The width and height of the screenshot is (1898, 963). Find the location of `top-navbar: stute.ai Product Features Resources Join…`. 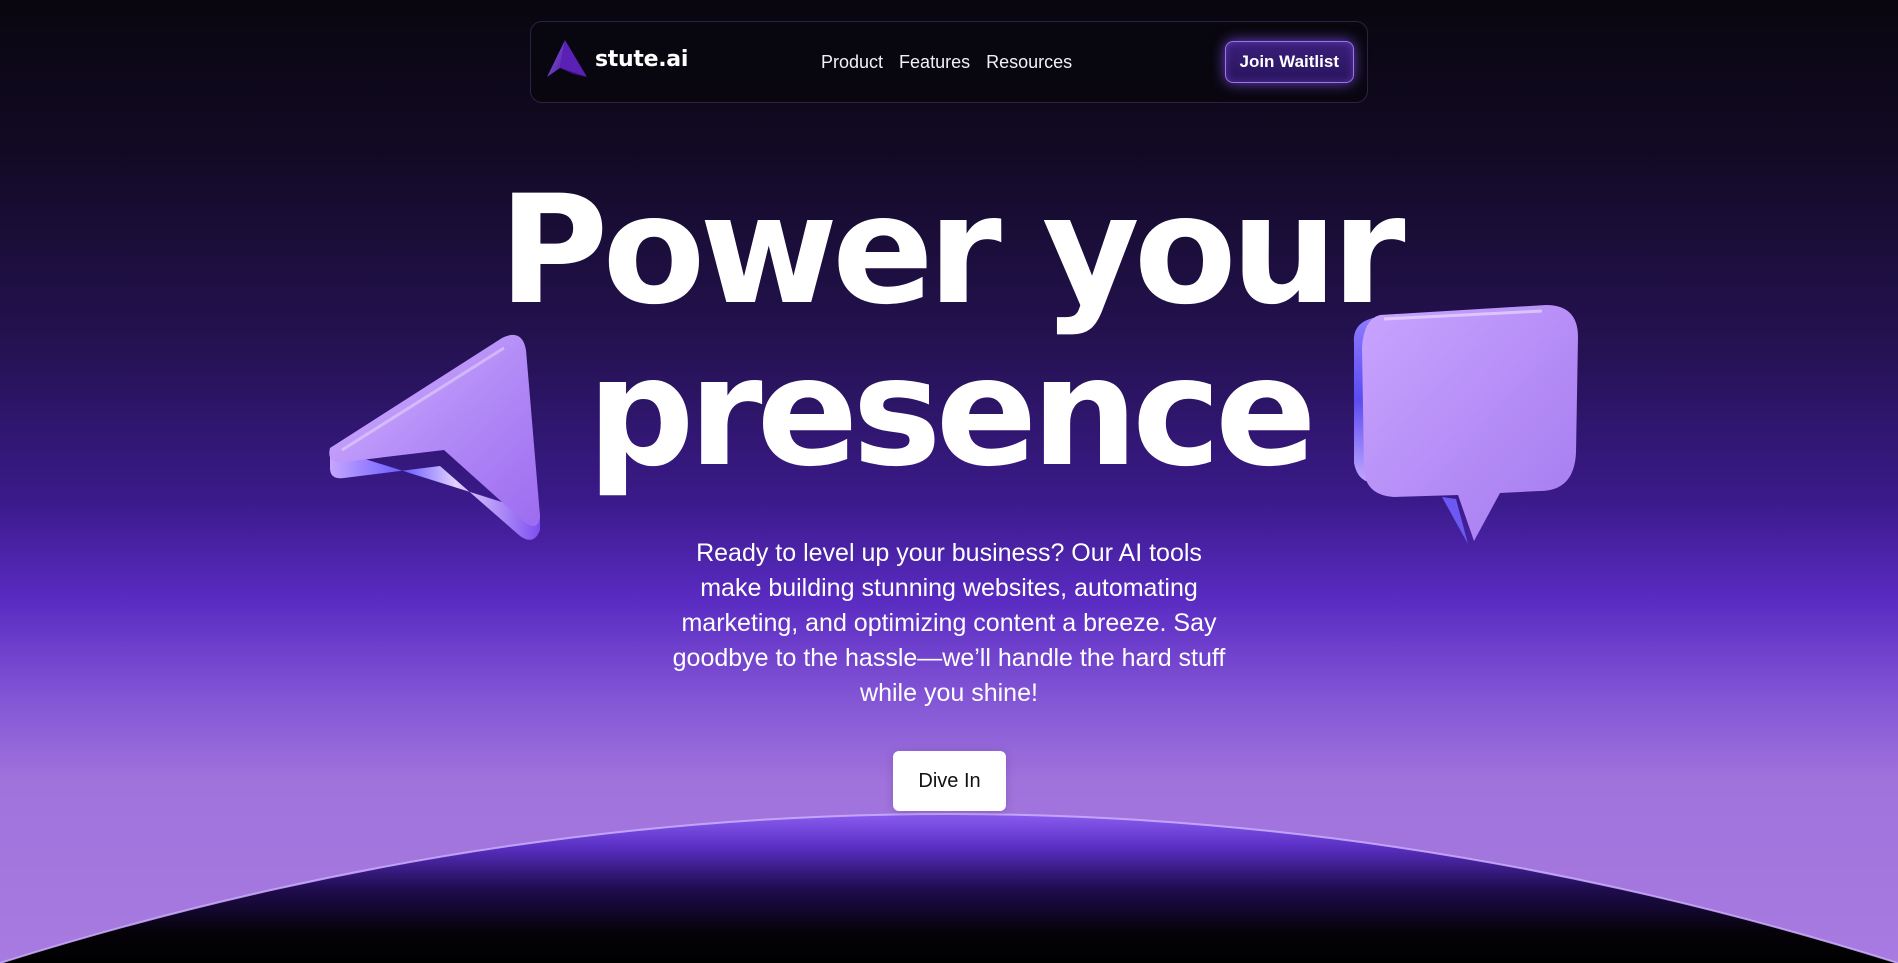

top-navbar: stute.ai Product Features Resources Join… is located at coordinates (949, 62).